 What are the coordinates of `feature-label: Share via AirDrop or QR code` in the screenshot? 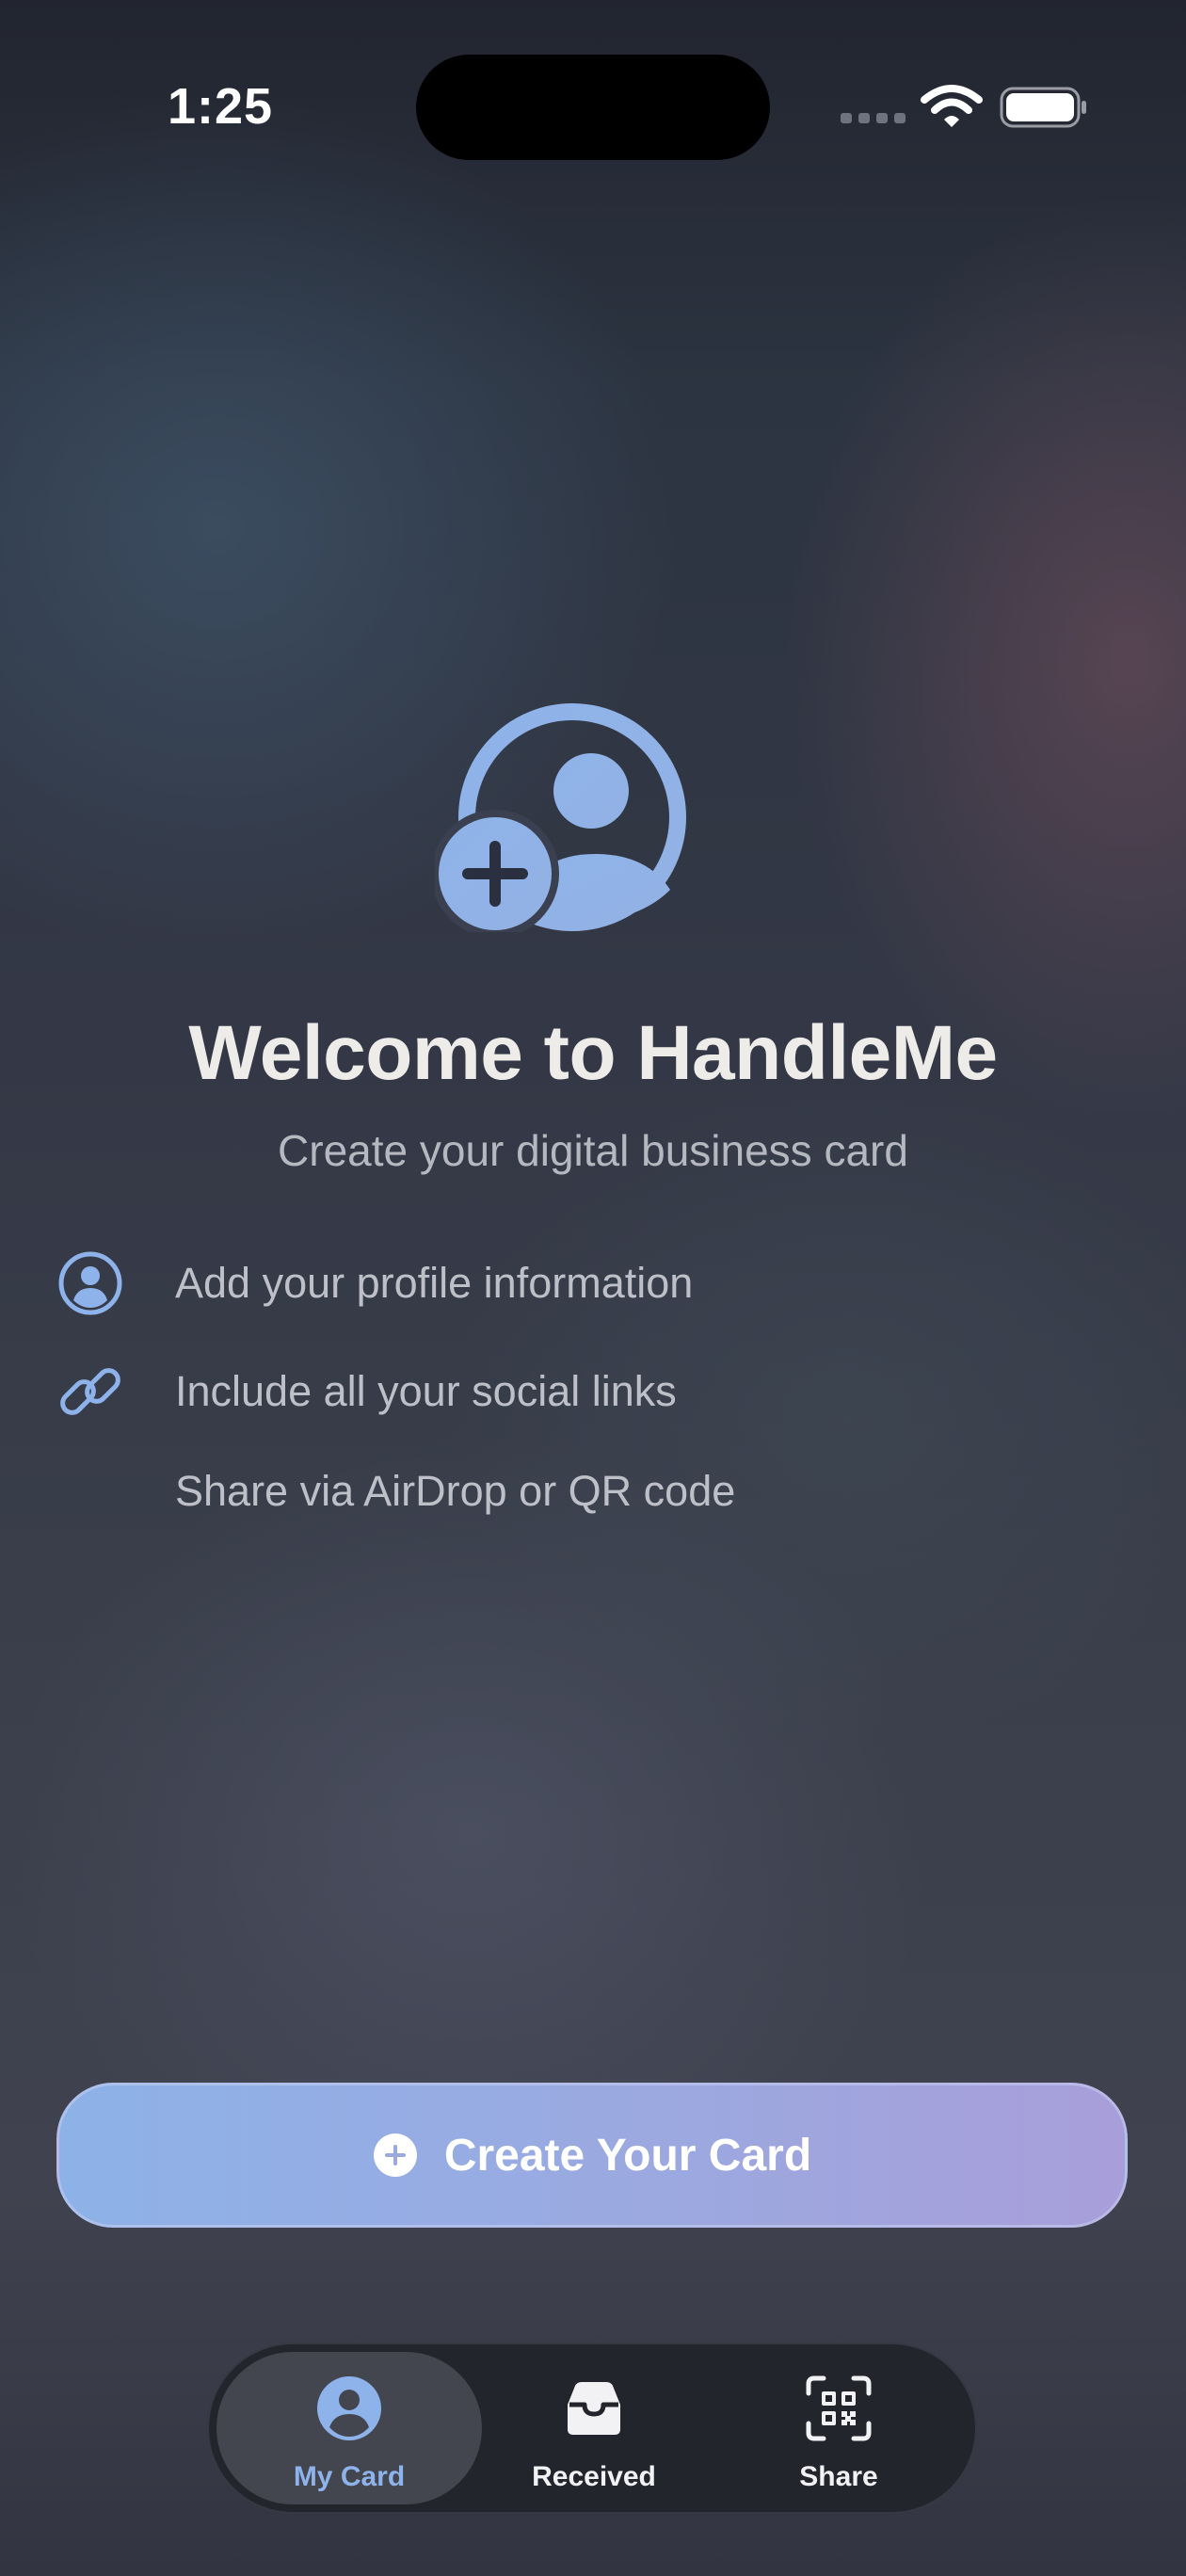 It's located at (455, 1491).